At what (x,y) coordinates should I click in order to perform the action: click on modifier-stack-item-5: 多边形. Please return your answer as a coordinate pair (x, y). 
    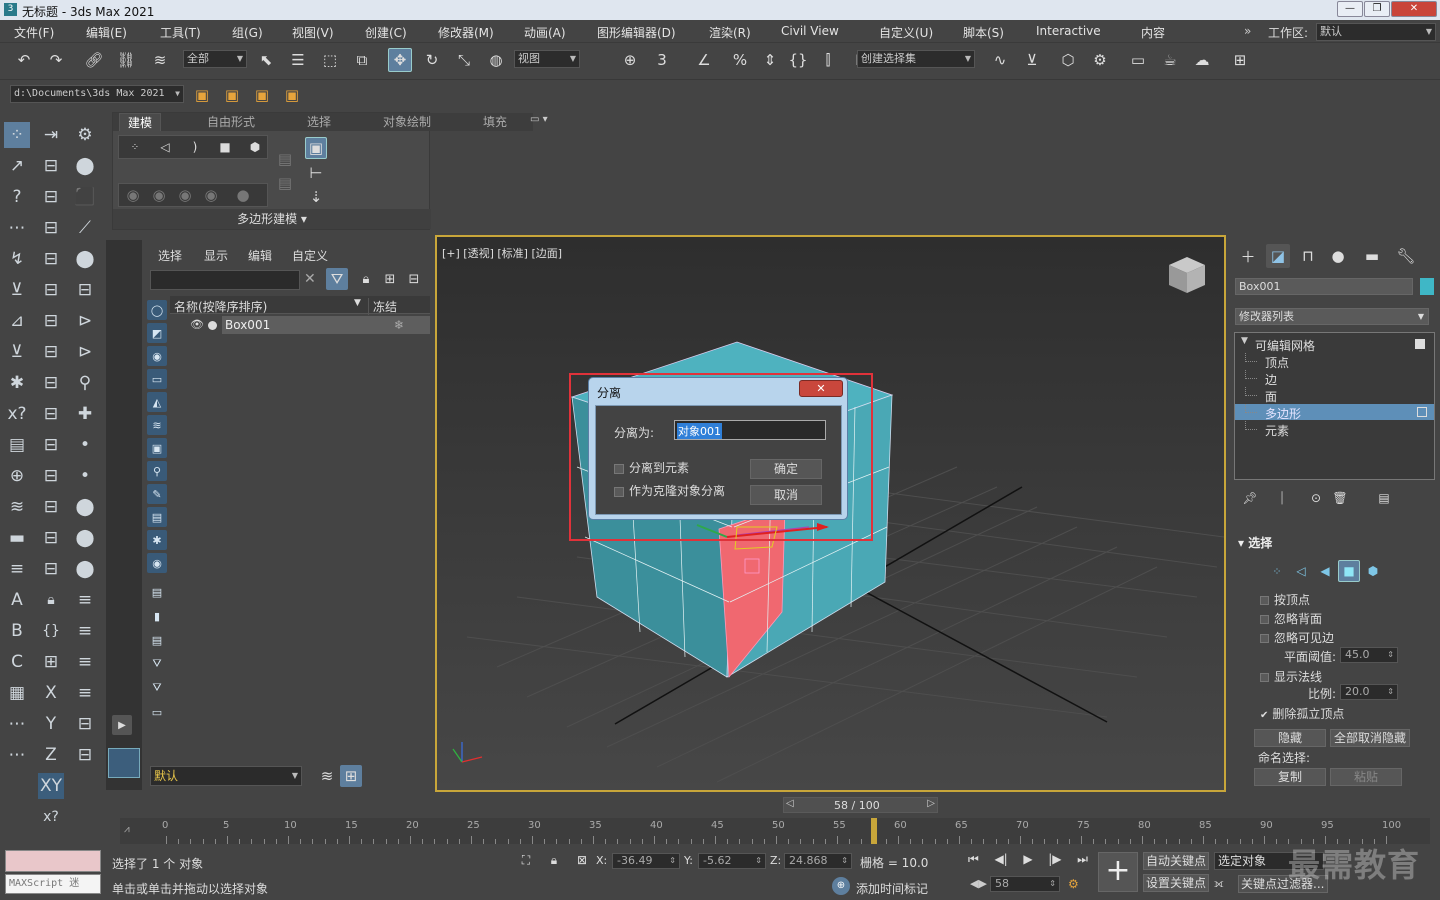
    Looking at the image, I should click on (1334, 412).